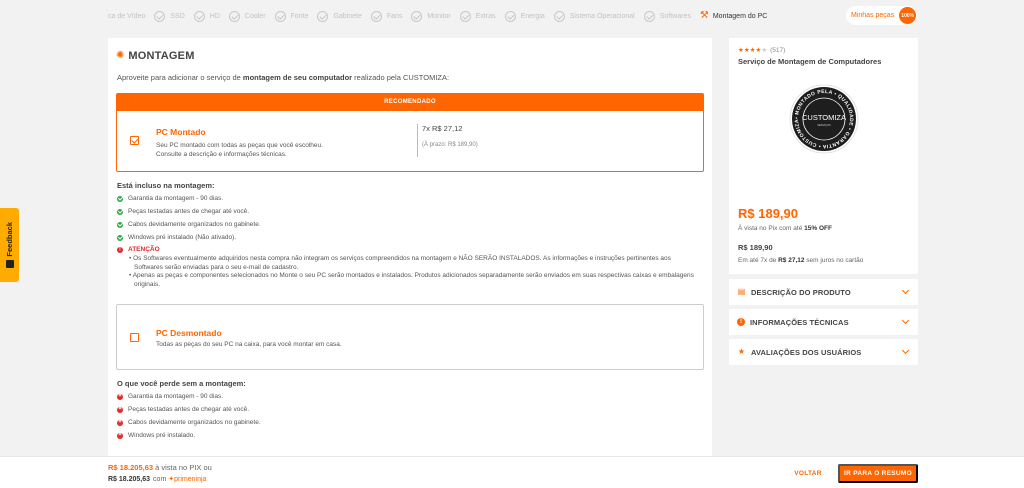 The height and width of the screenshot is (488, 1024). Describe the element at coordinates (810, 61) in the screenshot. I see `product-name: Serviço de Montagem de Computadores` at that location.